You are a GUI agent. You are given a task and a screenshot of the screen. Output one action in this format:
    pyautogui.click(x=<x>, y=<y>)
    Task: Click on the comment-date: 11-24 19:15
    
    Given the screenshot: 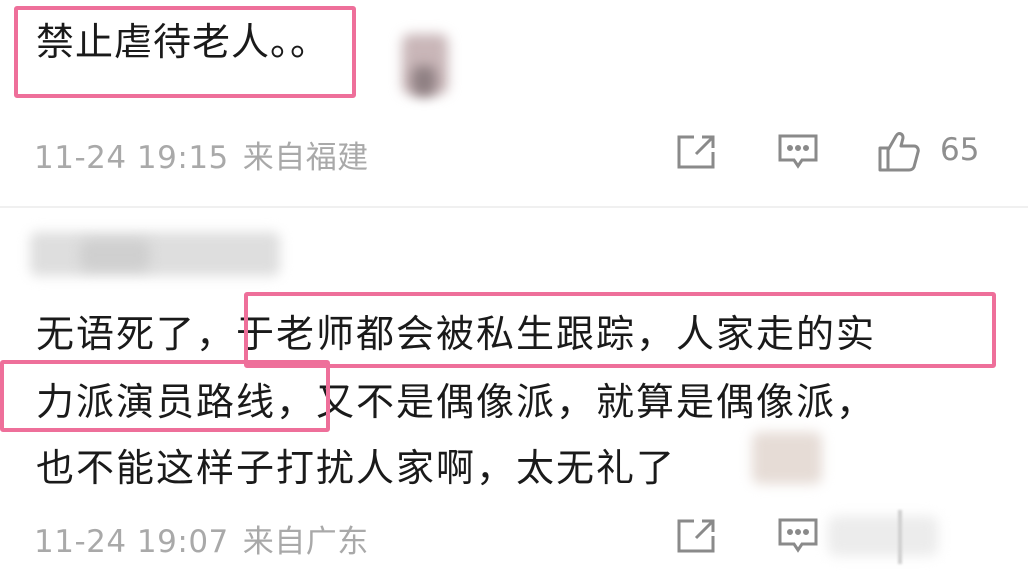 What is the action you would take?
    pyautogui.click(x=131, y=158)
    